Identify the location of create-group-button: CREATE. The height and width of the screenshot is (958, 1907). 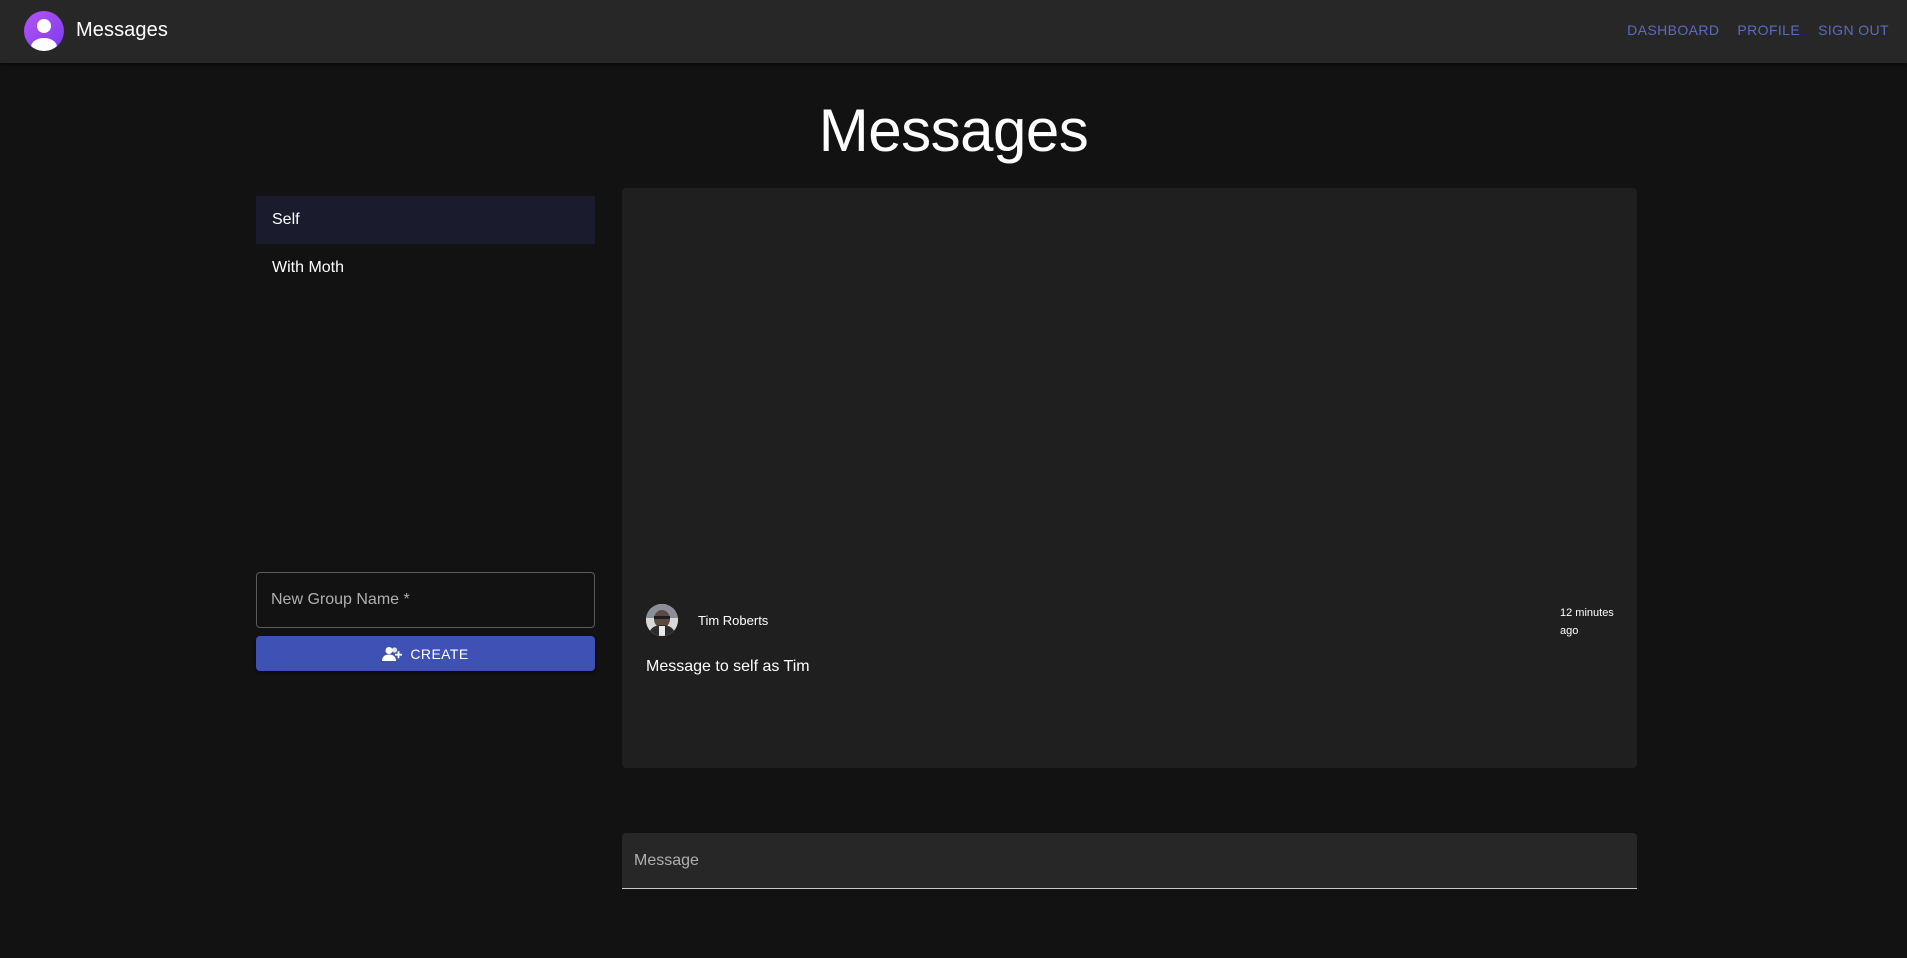
(425, 653).